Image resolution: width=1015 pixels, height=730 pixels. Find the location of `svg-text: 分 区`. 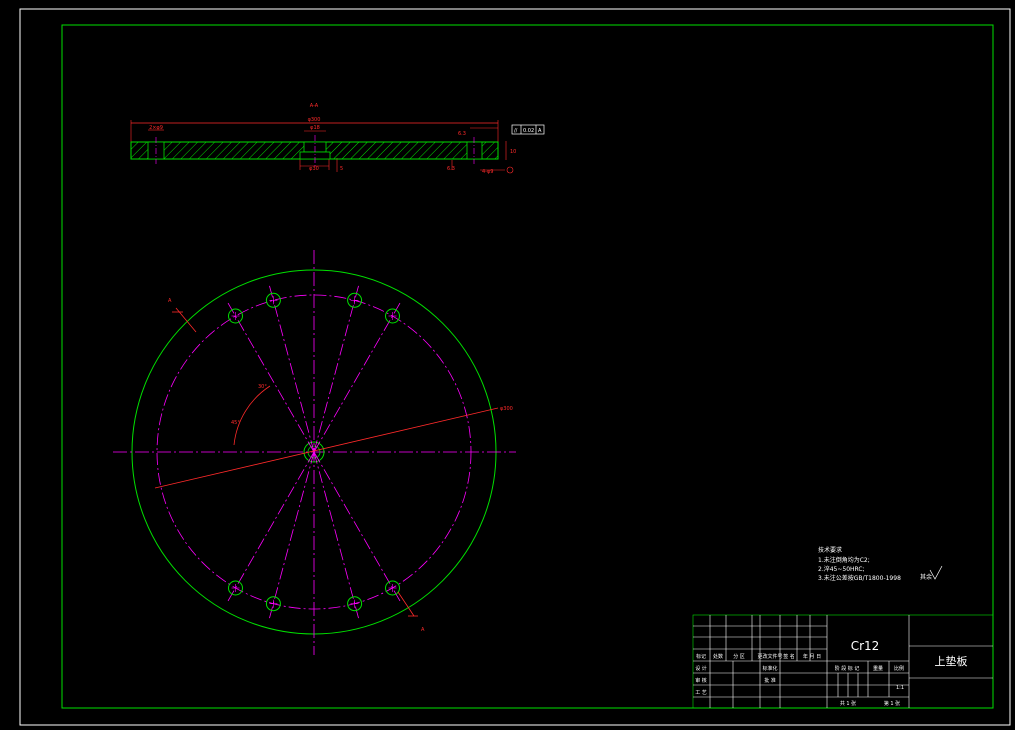

svg-text: 分 区 is located at coordinates (739, 656).